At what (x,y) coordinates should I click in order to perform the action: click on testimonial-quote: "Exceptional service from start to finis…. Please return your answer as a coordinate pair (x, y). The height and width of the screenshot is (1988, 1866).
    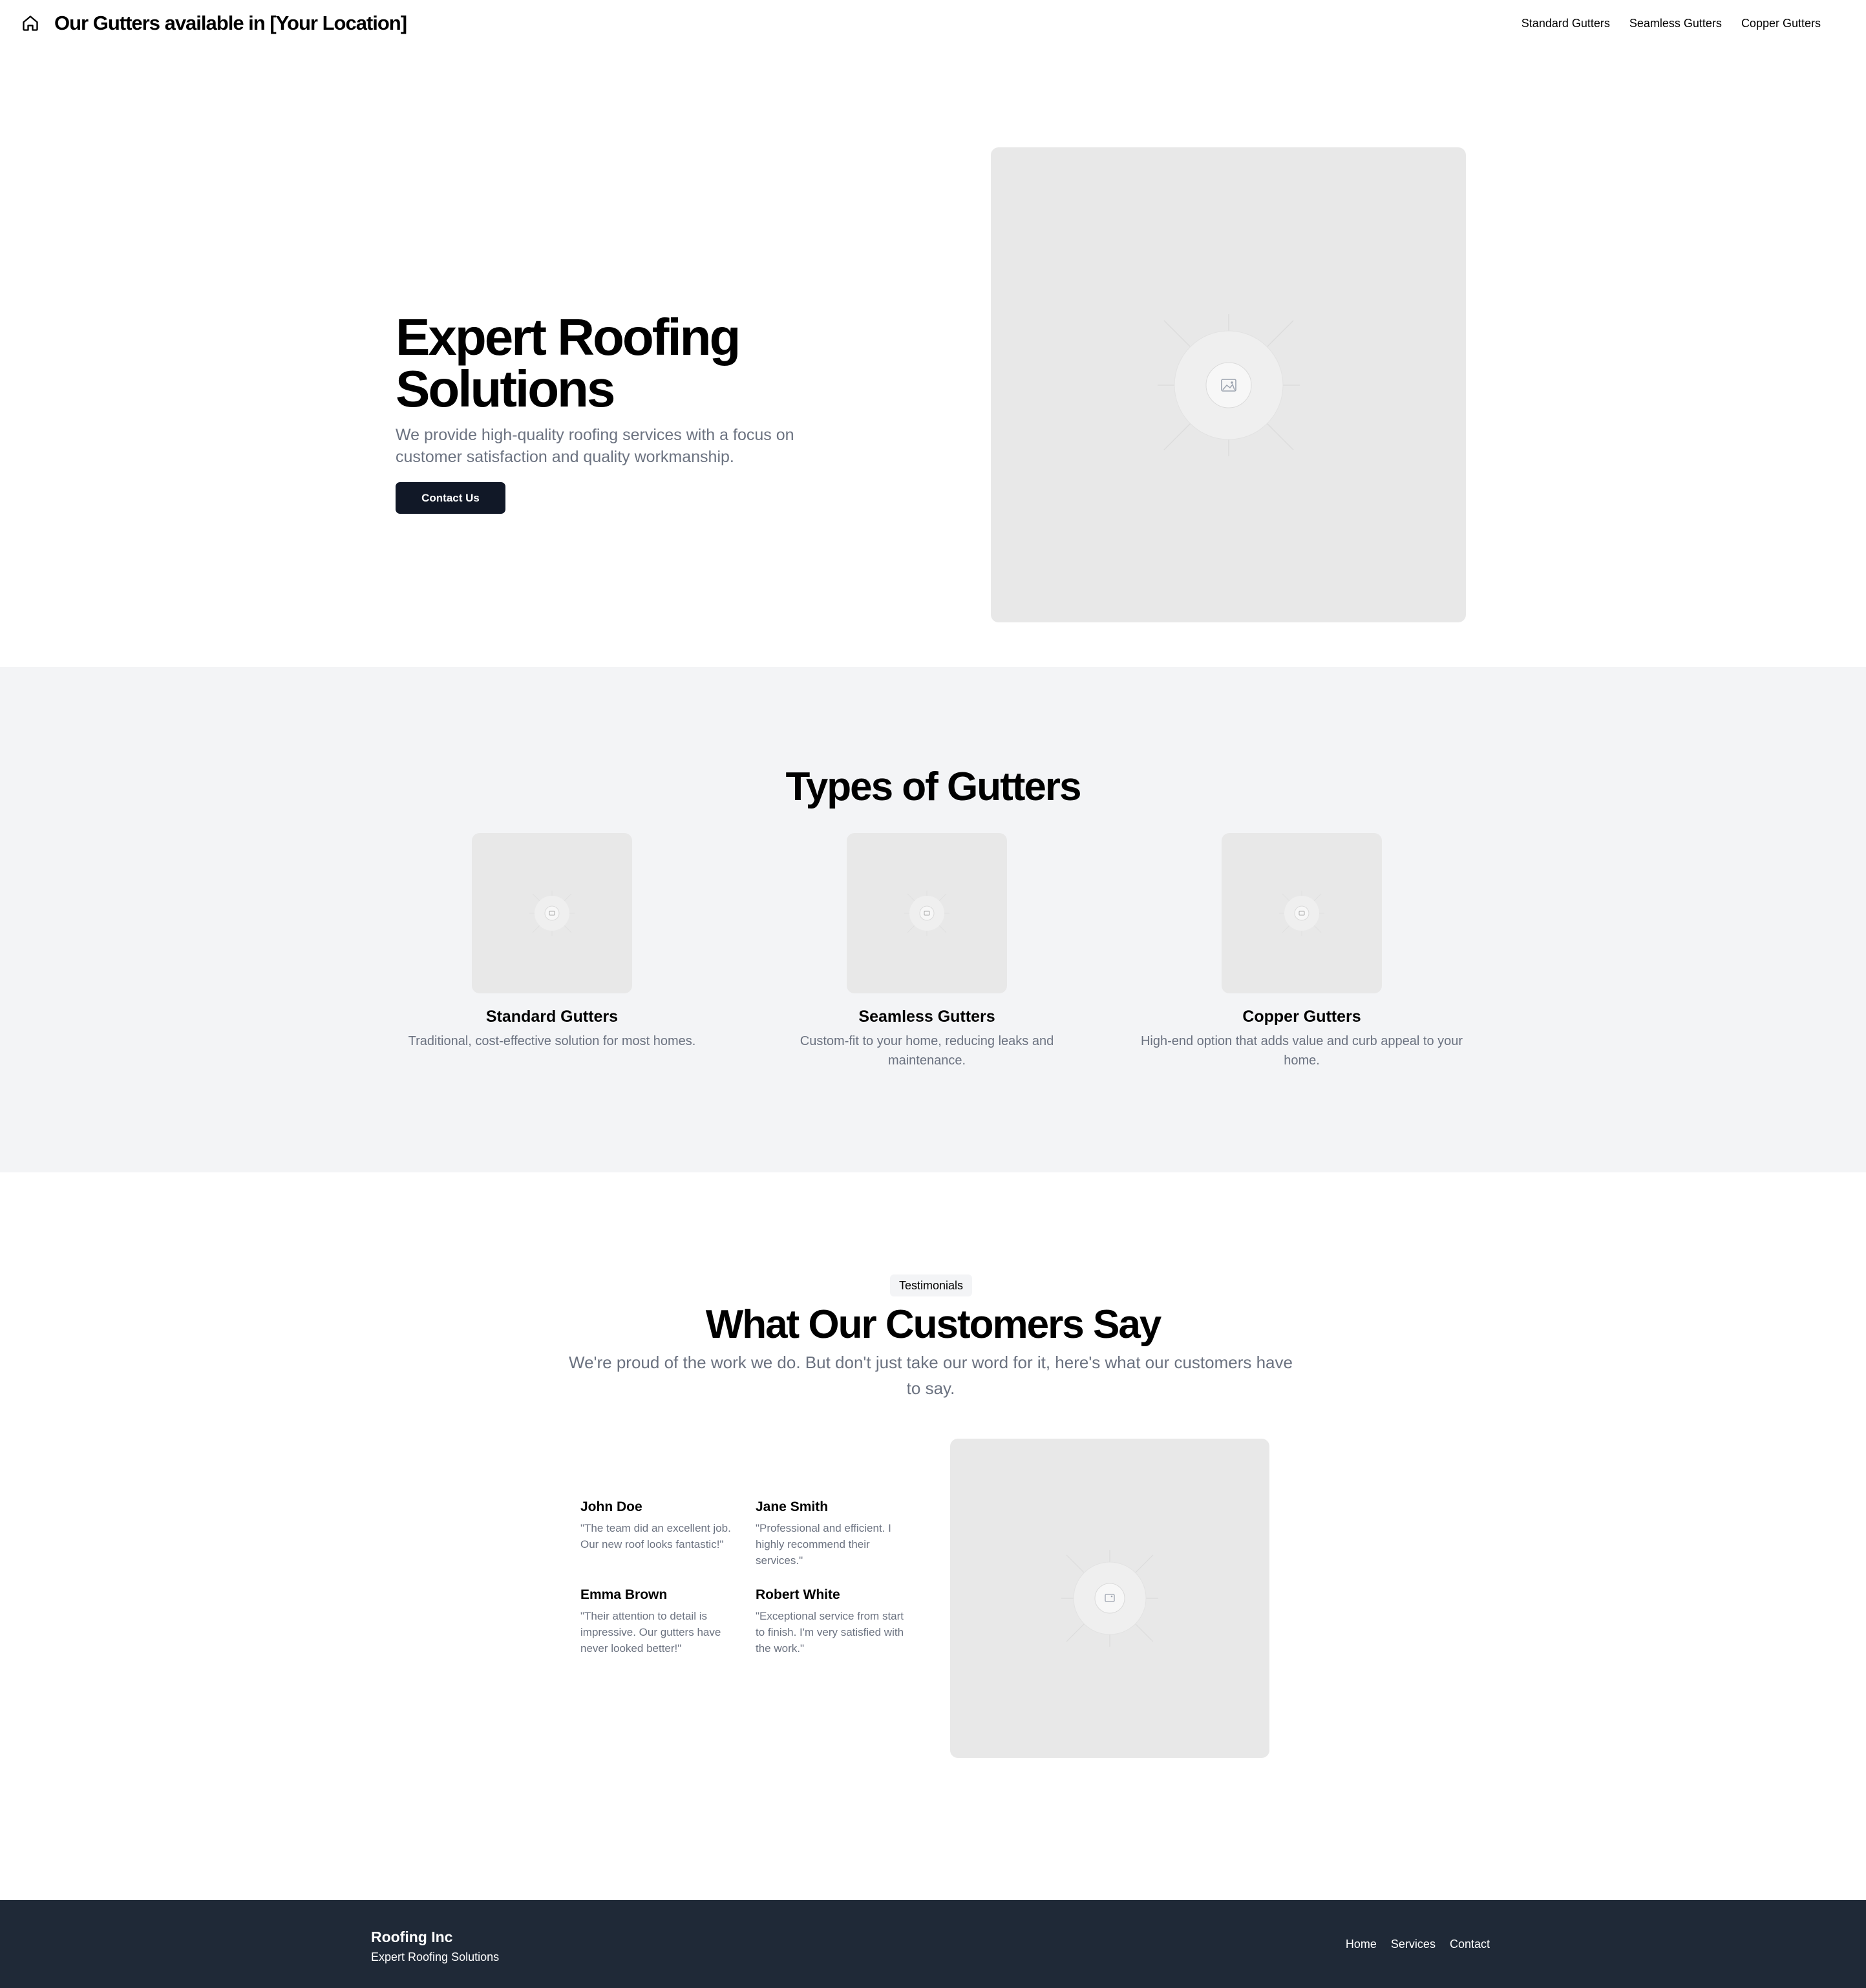
    Looking at the image, I should click on (830, 1632).